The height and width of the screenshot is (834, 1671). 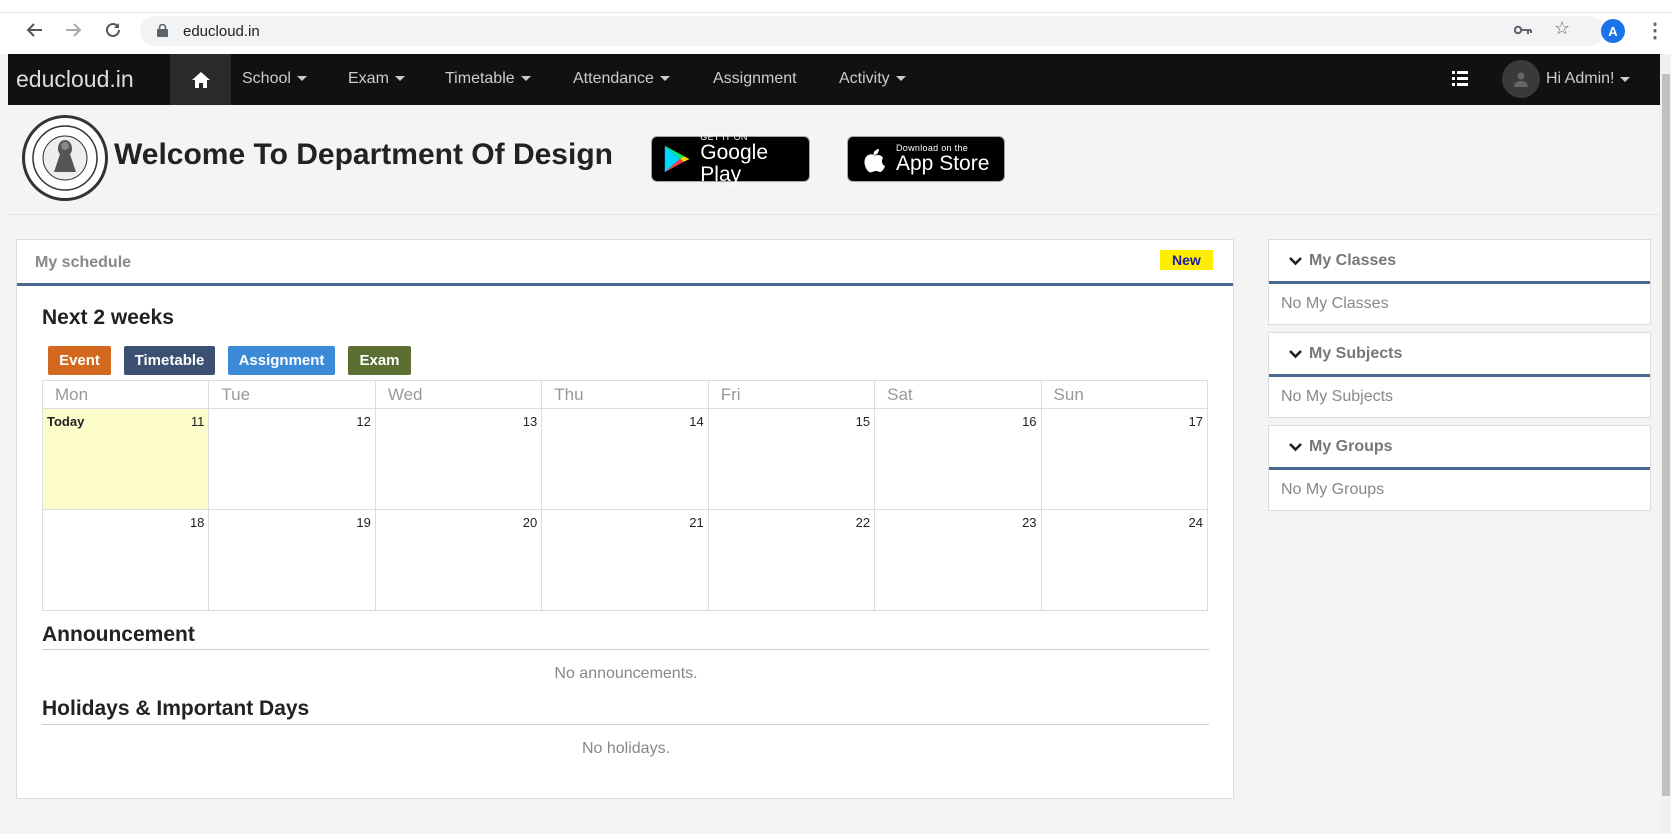 What do you see at coordinates (677, 159) in the screenshot?
I see `google-play-icon` at bounding box center [677, 159].